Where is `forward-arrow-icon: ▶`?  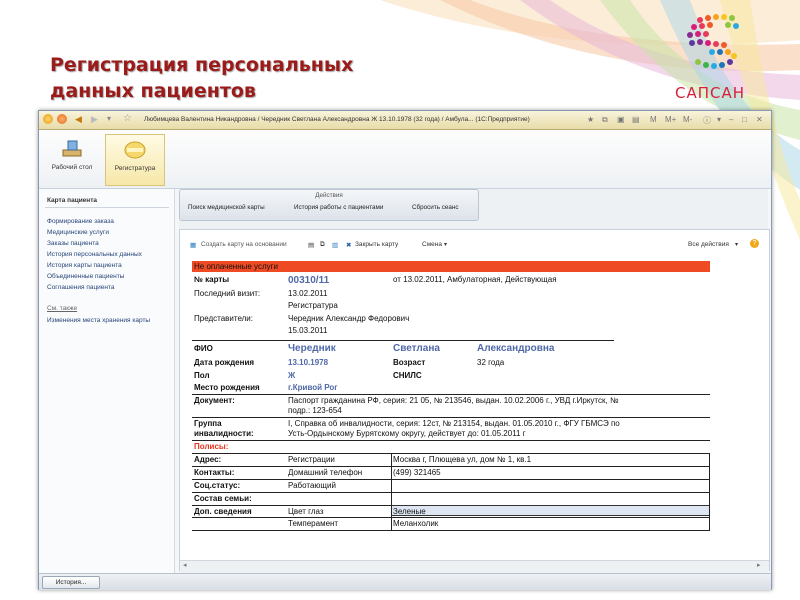 forward-arrow-icon: ▶ is located at coordinates (94, 119).